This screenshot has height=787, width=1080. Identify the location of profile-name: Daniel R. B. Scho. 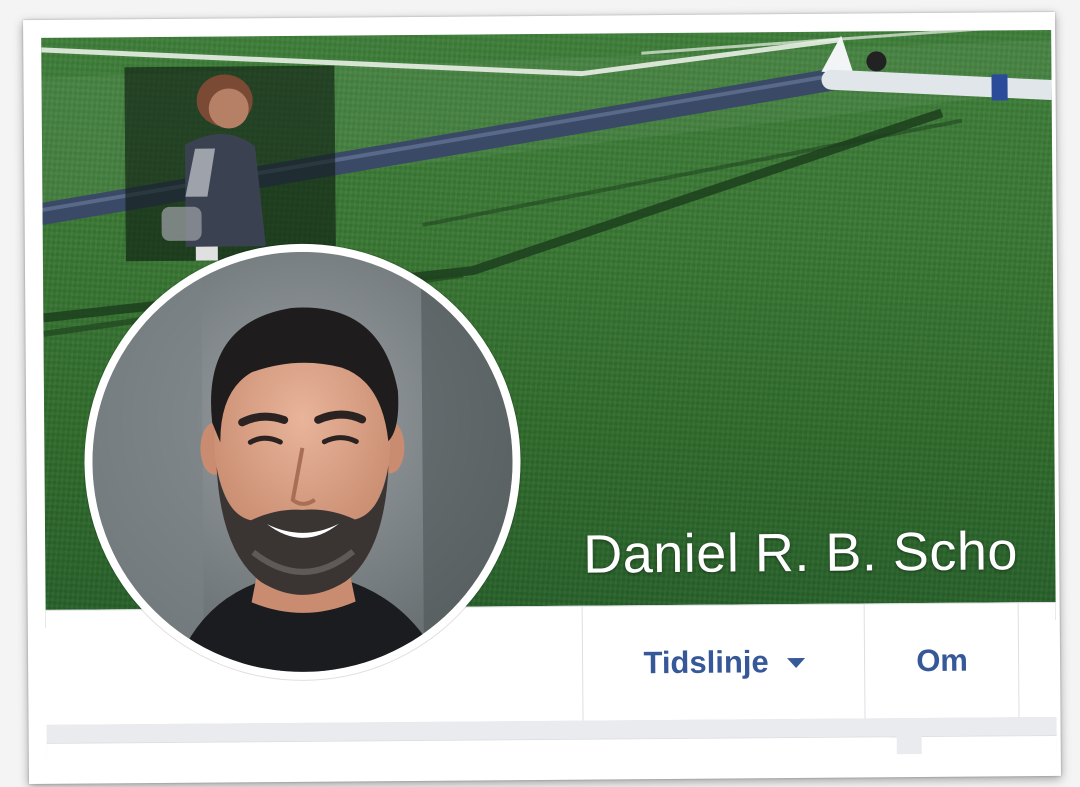
(800, 552).